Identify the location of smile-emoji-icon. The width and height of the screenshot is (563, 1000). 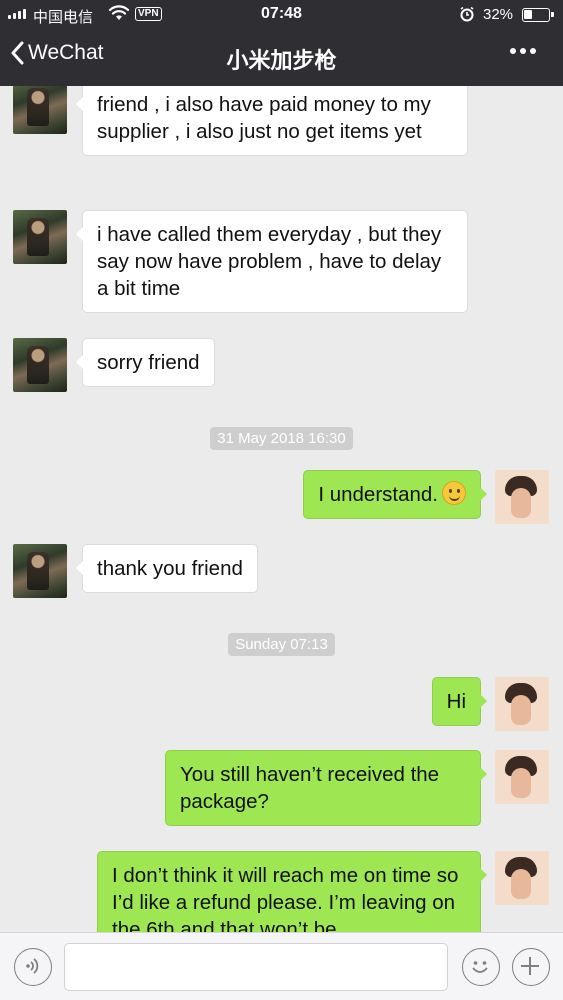
(454, 493).